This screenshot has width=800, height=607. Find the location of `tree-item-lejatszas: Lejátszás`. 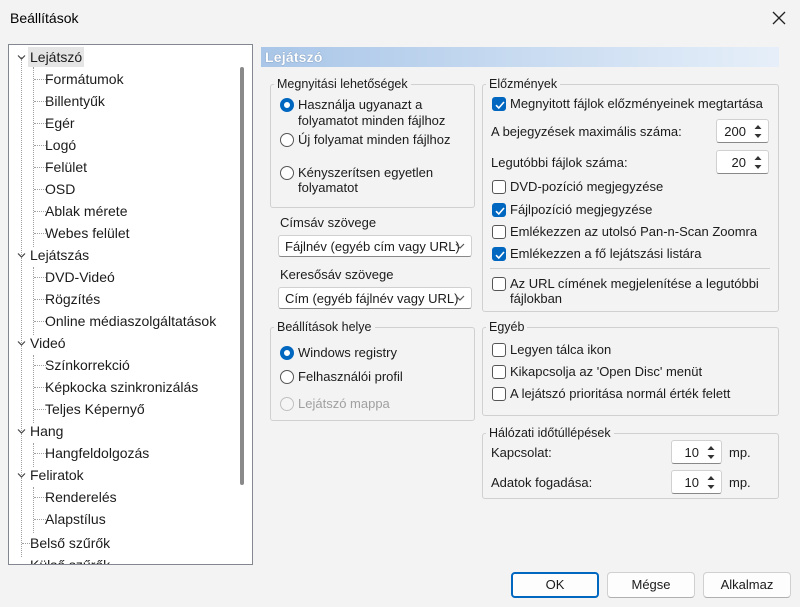

tree-item-lejatszas: Lejátszás is located at coordinates (59, 255).